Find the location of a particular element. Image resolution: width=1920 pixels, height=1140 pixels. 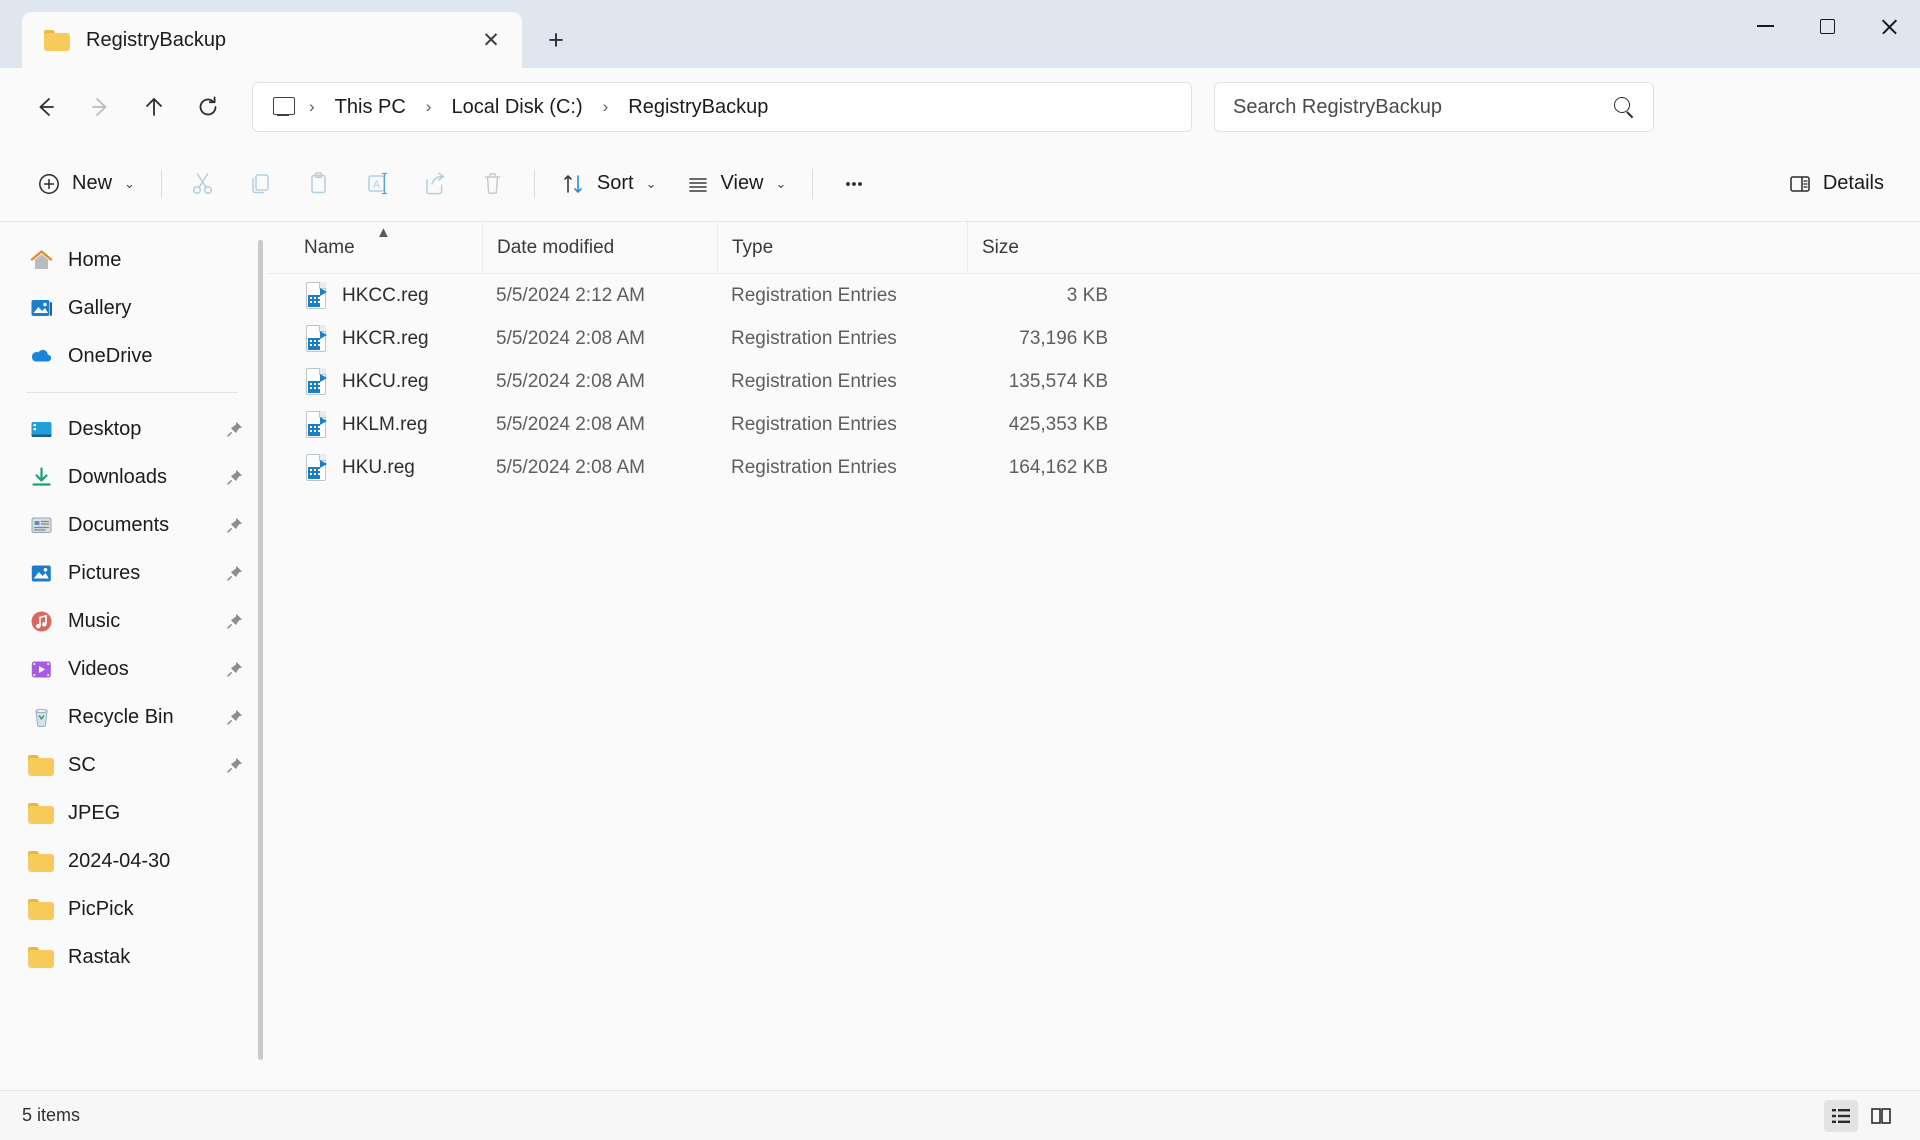

sort-label: Sort is located at coordinates (615, 183).